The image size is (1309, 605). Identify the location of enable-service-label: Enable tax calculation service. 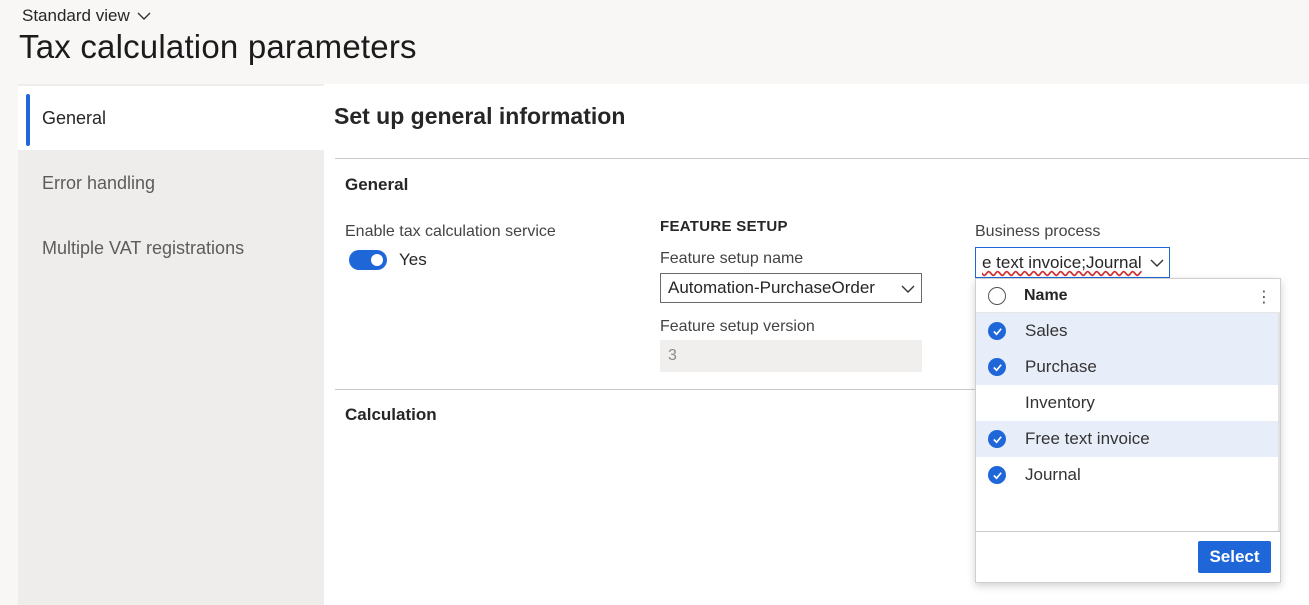
(450, 231).